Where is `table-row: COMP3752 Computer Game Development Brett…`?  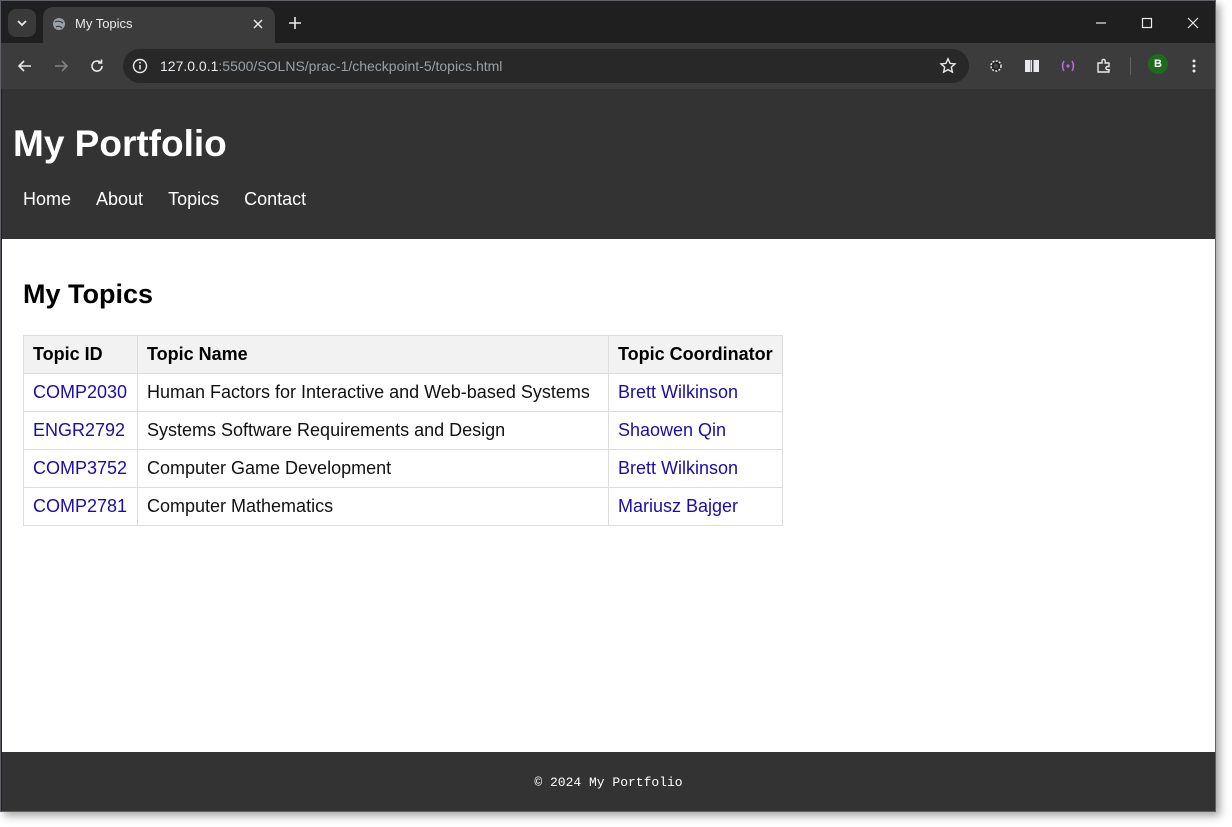 table-row: COMP3752 Computer Game Development Brett… is located at coordinates (403, 468).